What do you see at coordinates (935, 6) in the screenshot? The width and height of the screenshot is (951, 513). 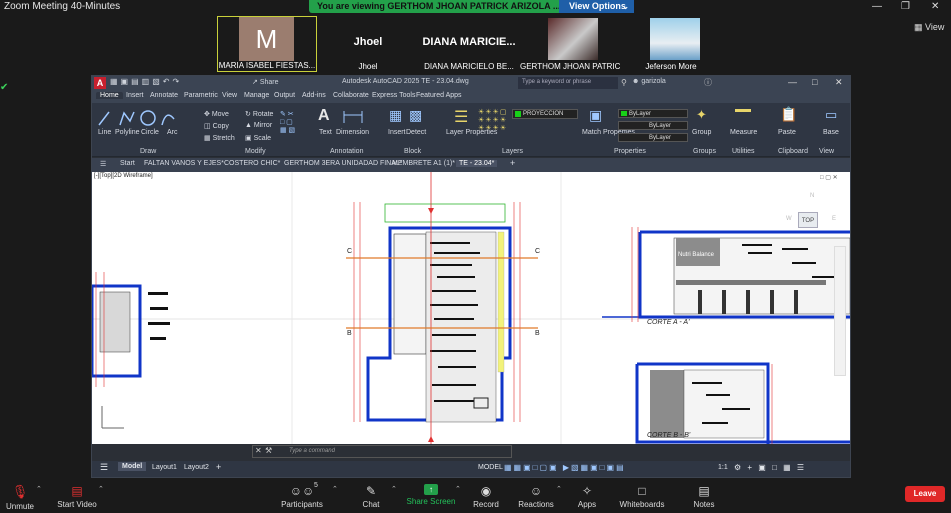 I see `close-icon: ✕` at bounding box center [935, 6].